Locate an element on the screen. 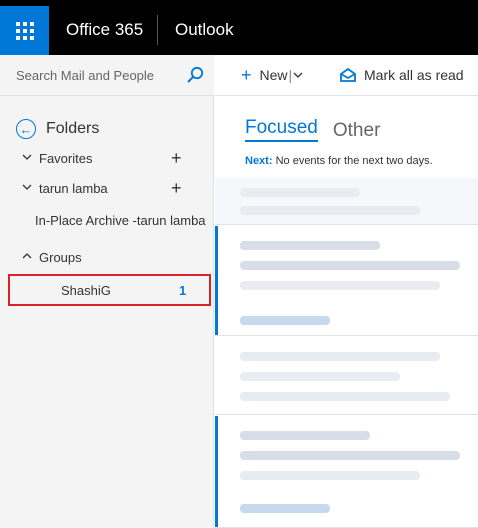  next-events-text: No events for the next two days. is located at coordinates (354, 161).